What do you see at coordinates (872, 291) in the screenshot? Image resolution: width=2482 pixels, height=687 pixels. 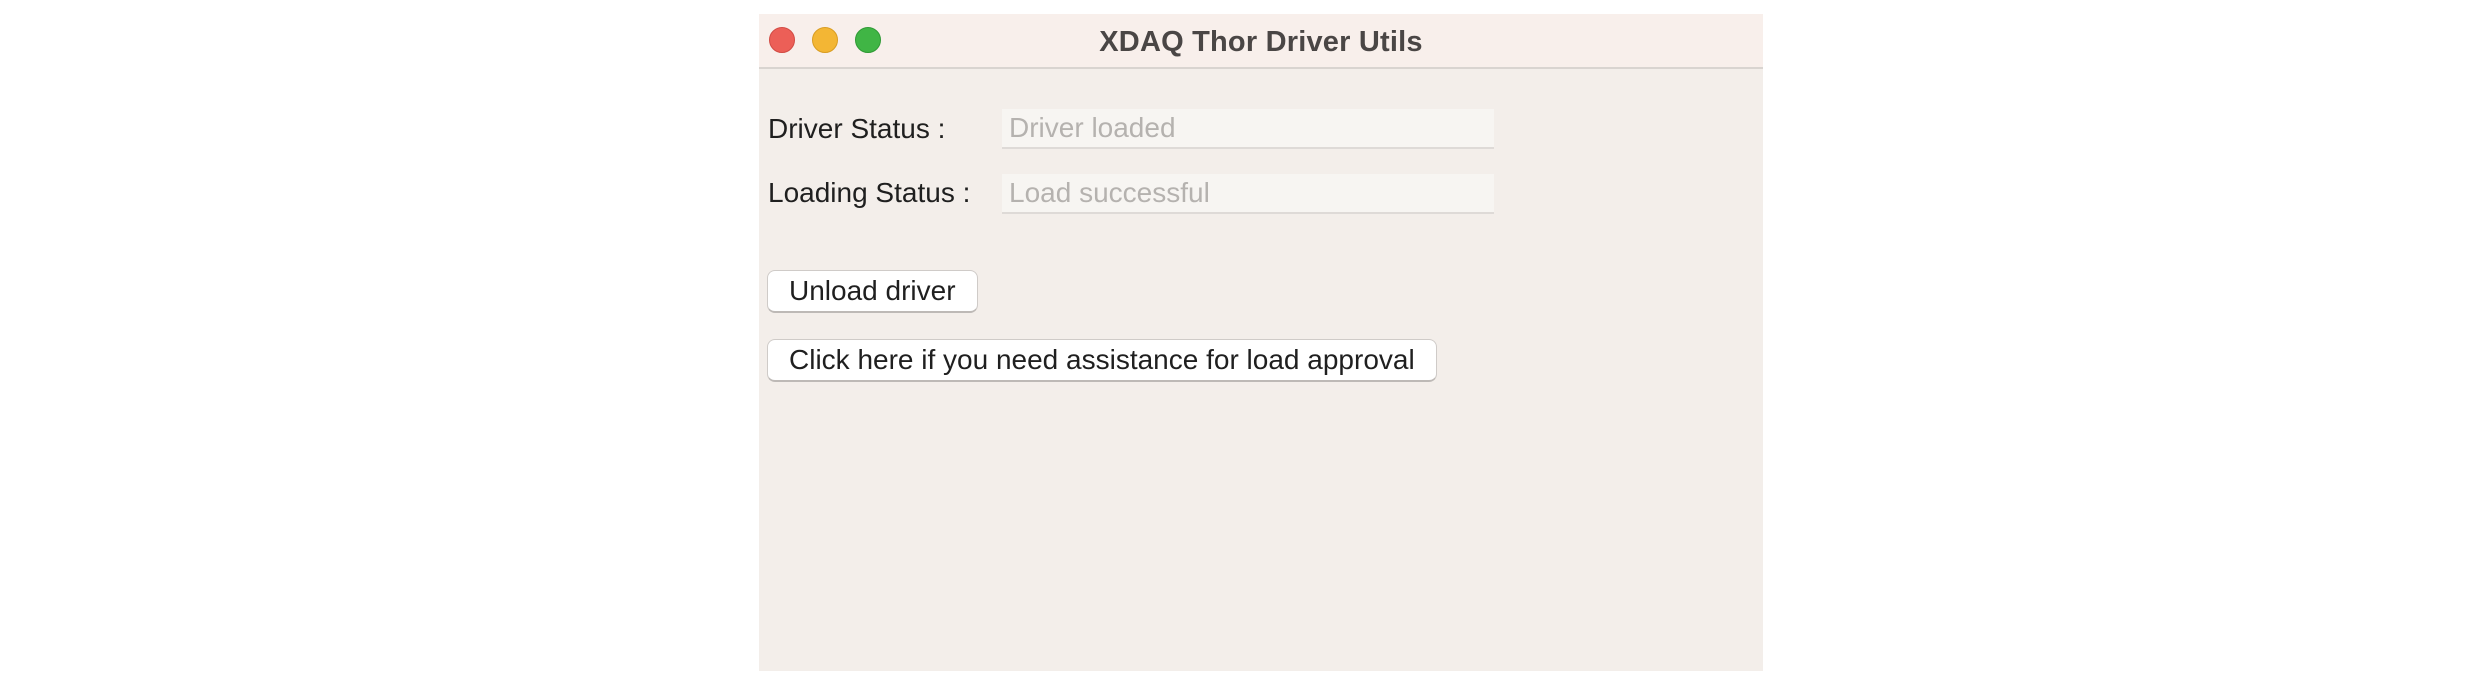 I see `unload-driver-button: Unload driver` at bounding box center [872, 291].